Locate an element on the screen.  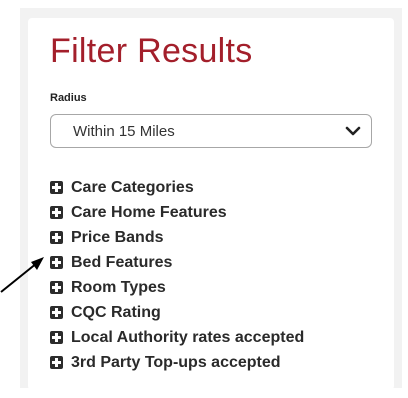
annotation-arrow-icon is located at coordinates (22, 275).